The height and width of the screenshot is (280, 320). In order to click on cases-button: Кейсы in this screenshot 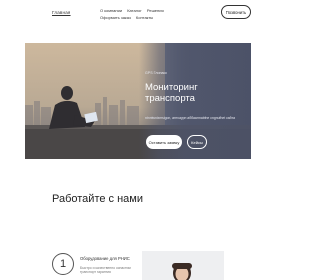, I will do `click(197, 142)`.